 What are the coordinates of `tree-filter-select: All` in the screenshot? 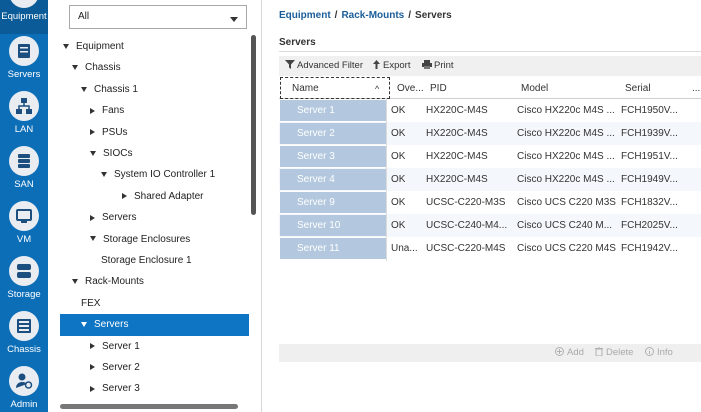 It's located at (158, 17).